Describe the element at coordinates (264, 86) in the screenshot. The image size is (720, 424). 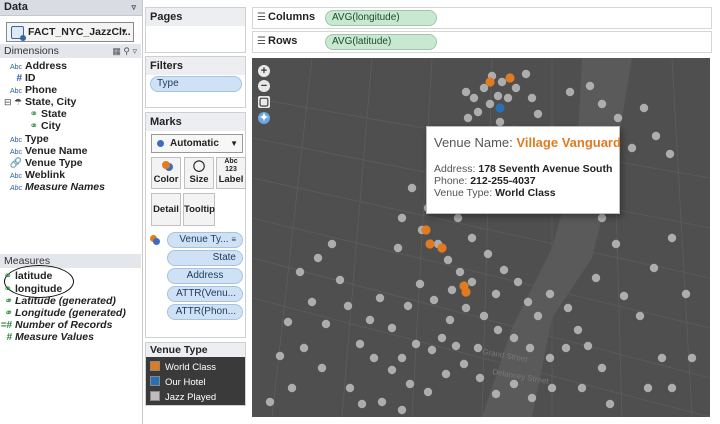
I see `zoom-out-icon: −` at that location.